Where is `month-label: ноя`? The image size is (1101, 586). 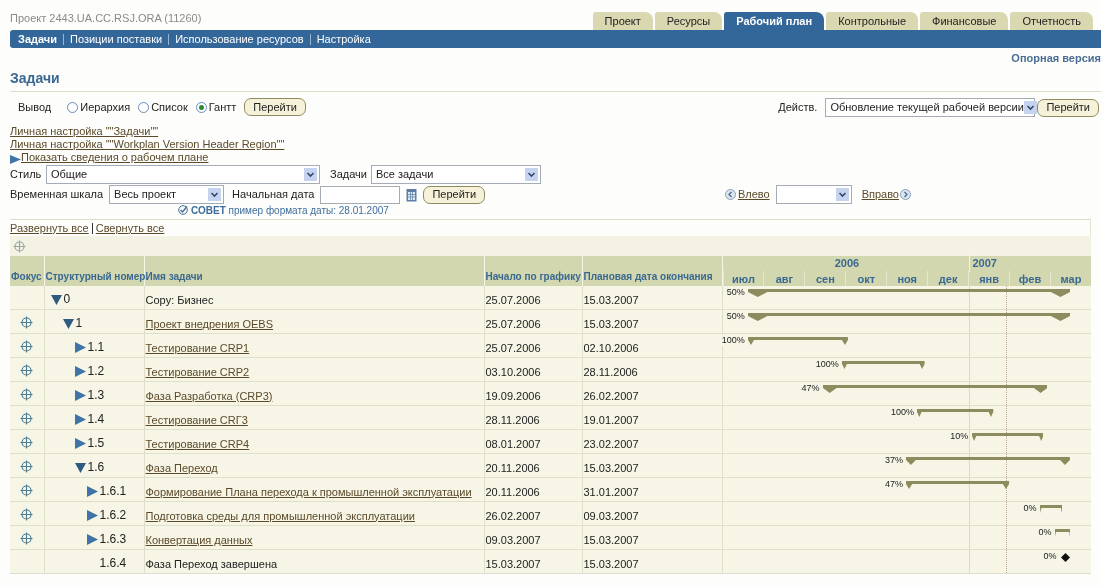 month-label: ноя is located at coordinates (907, 278).